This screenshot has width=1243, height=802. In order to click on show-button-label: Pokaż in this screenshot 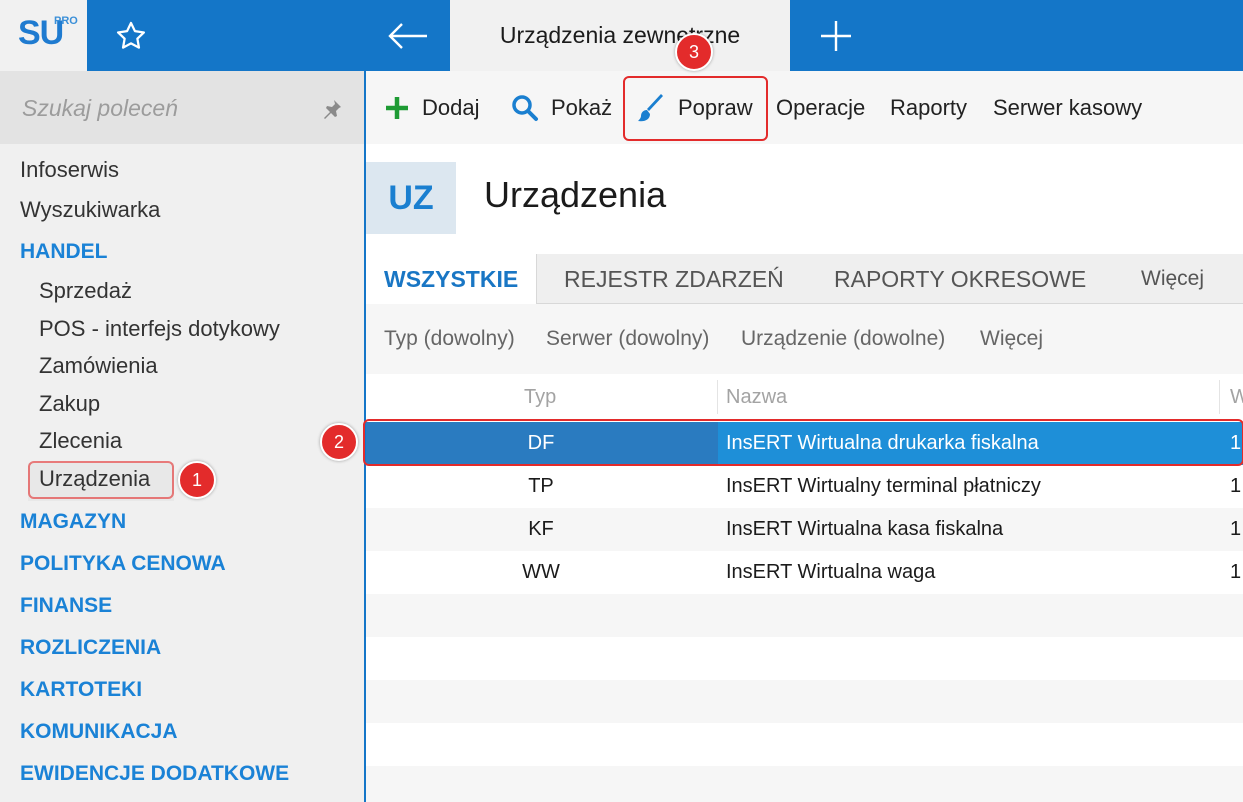, I will do `click(582, 107)`.